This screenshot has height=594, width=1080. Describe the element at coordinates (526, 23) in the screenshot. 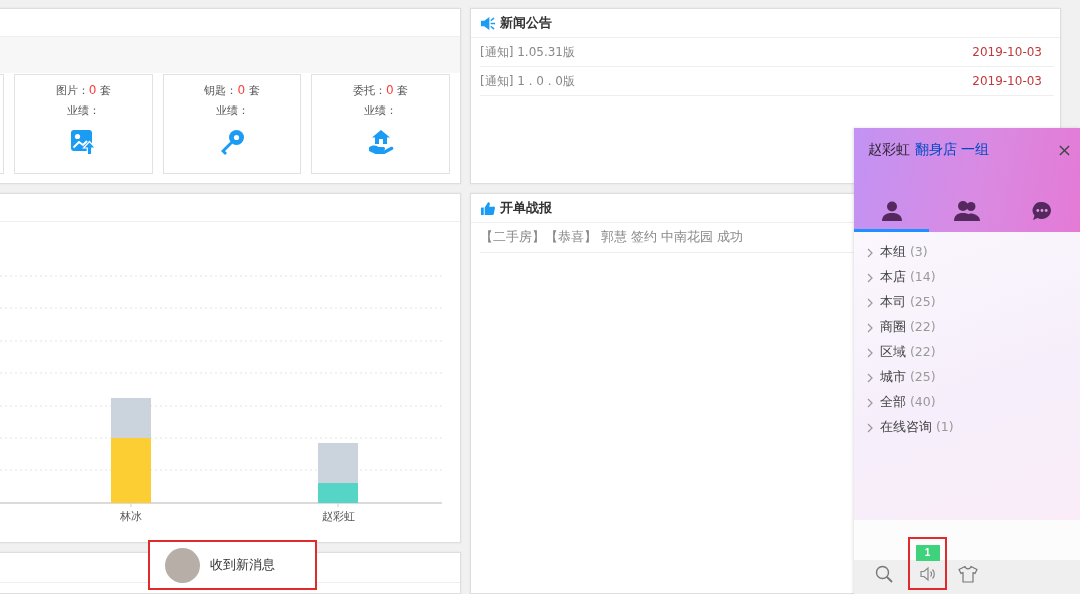

I see `panel-title: 新闻公告` at that location.